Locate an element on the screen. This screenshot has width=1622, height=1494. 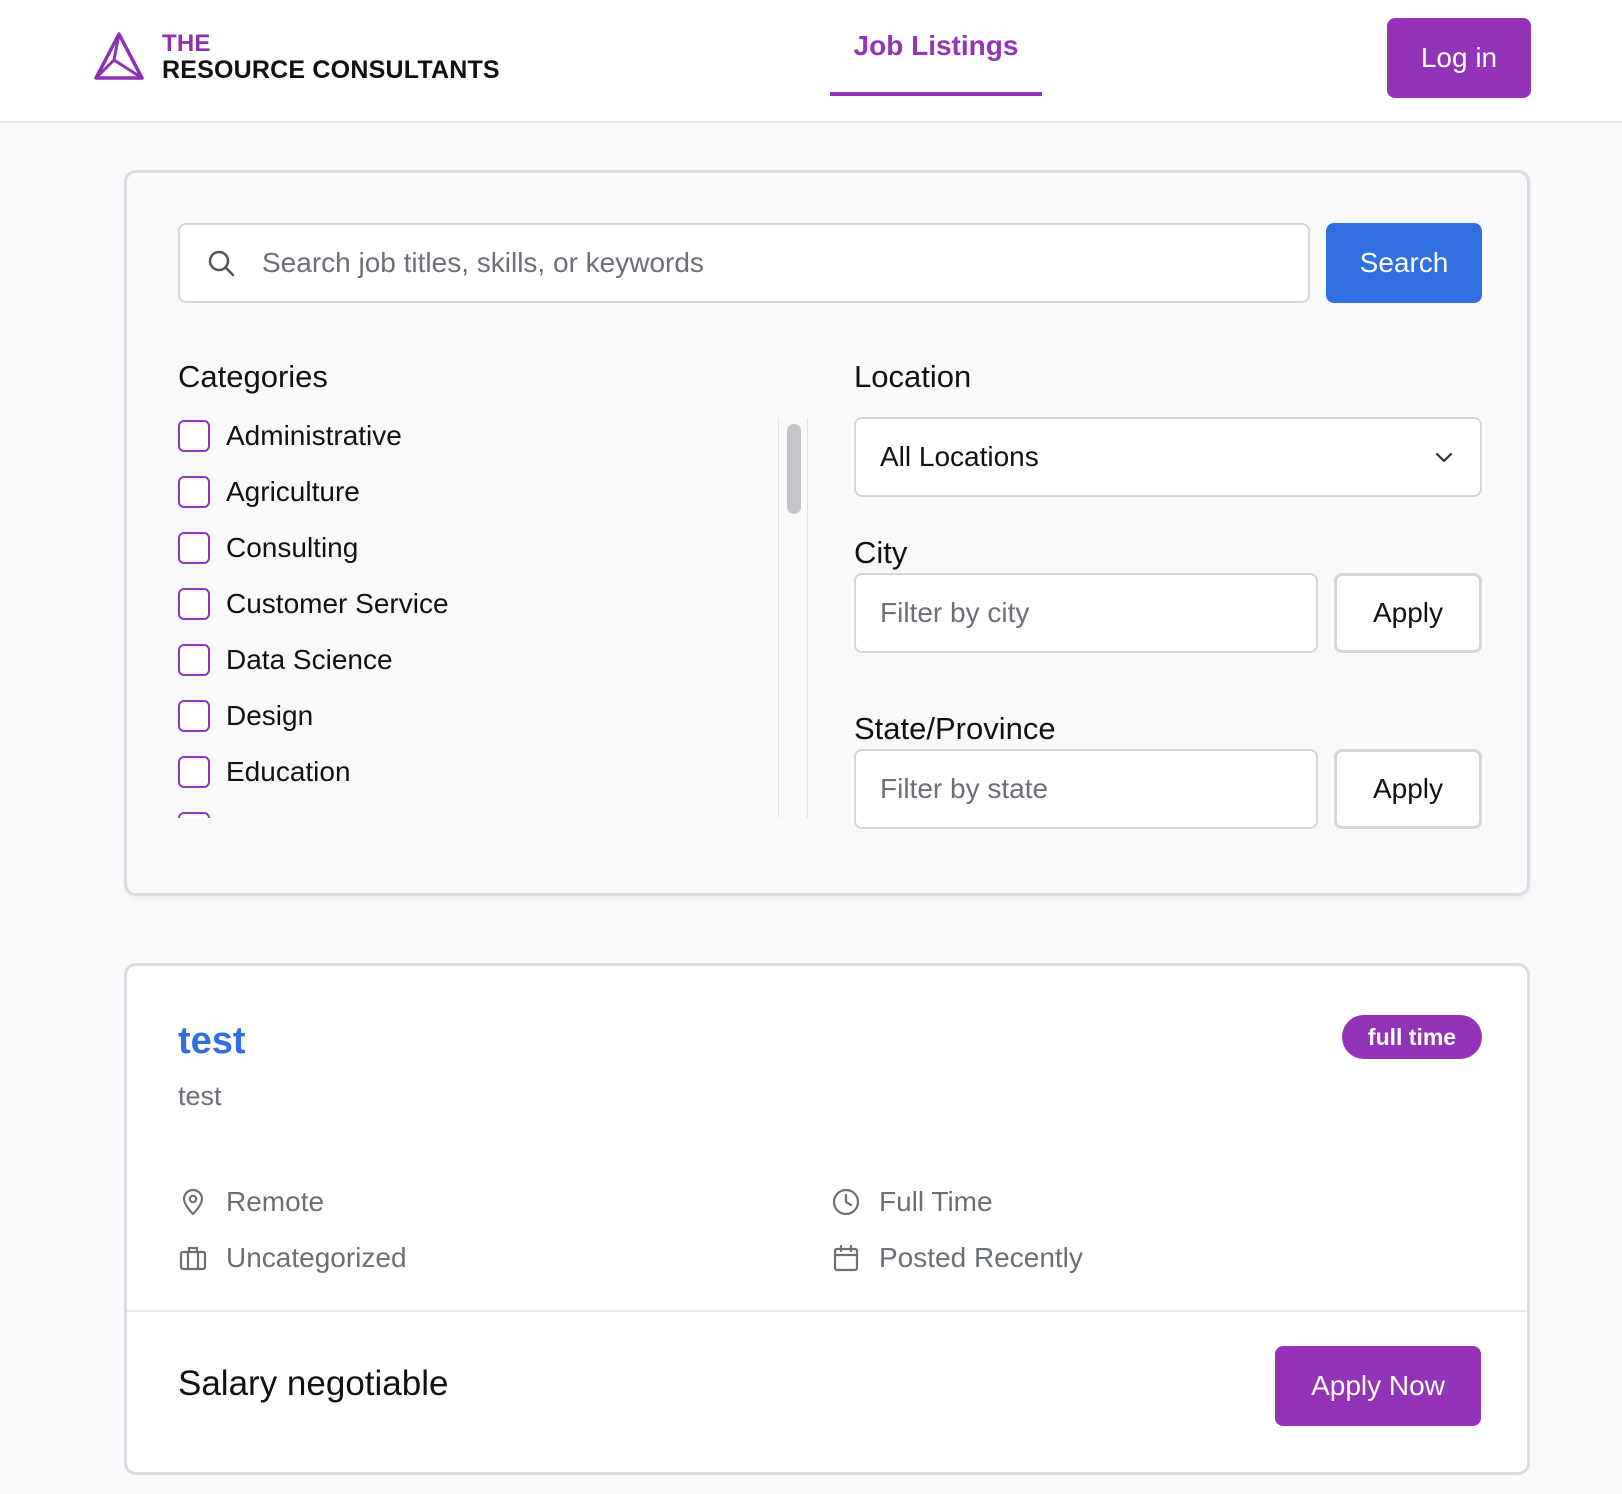
category-item: Design is located at coordinates (245, 716).